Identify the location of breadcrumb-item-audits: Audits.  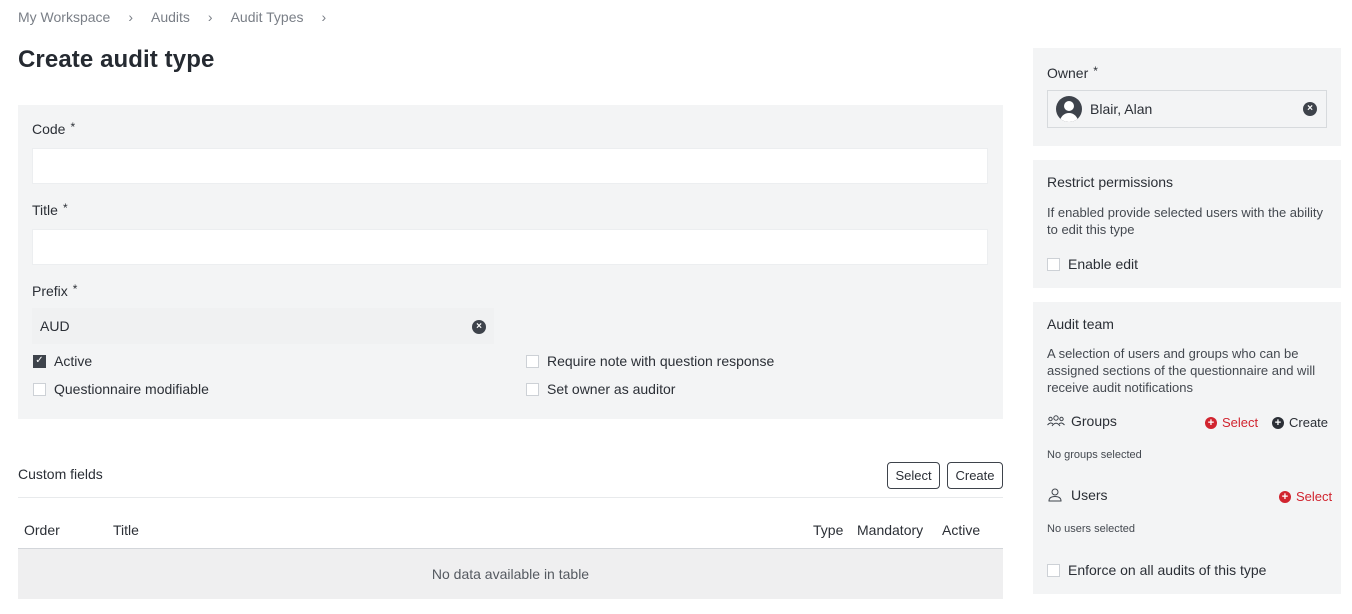
(170, 17).